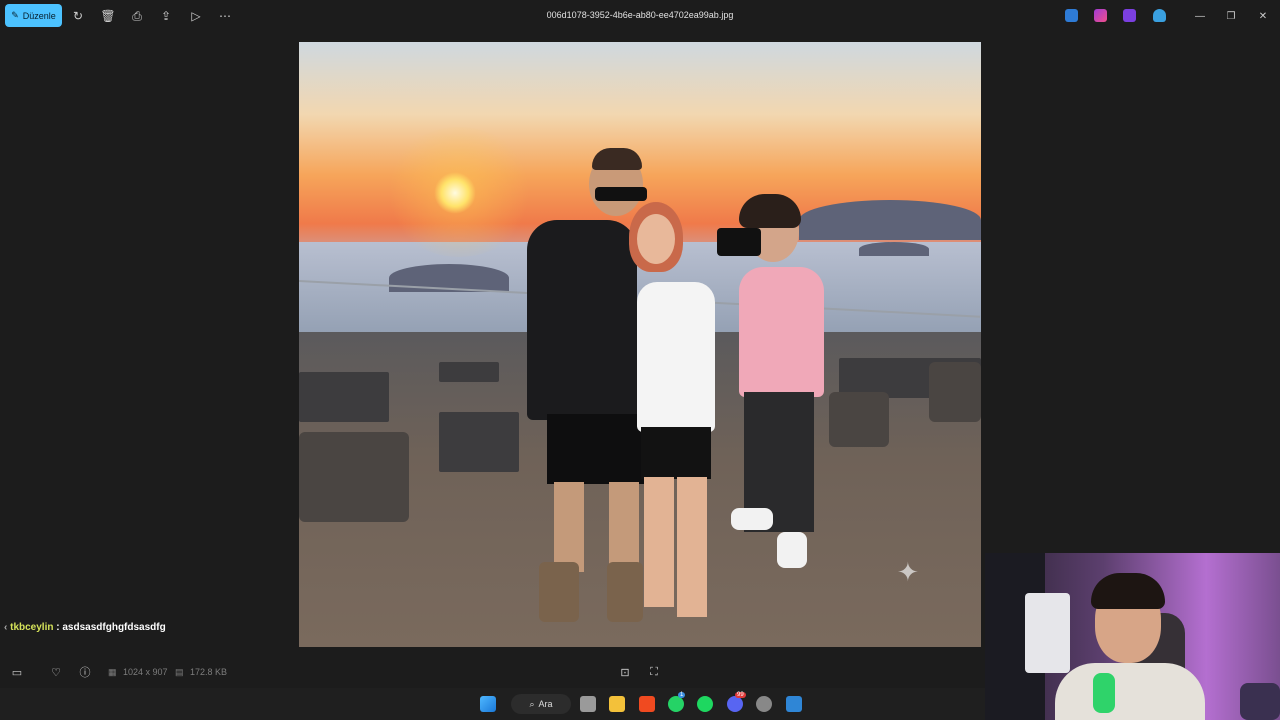 The height and width of the screenshot is (720, 1280). What do you see at coordinates (492, 672) in the screenshot?
I see `bottom-bar: ▭ ♡ ⓘ ▦ 1024 x 907 ▤ 172.8 KB ⊡ ⛶` at bounding box center [492, 672].